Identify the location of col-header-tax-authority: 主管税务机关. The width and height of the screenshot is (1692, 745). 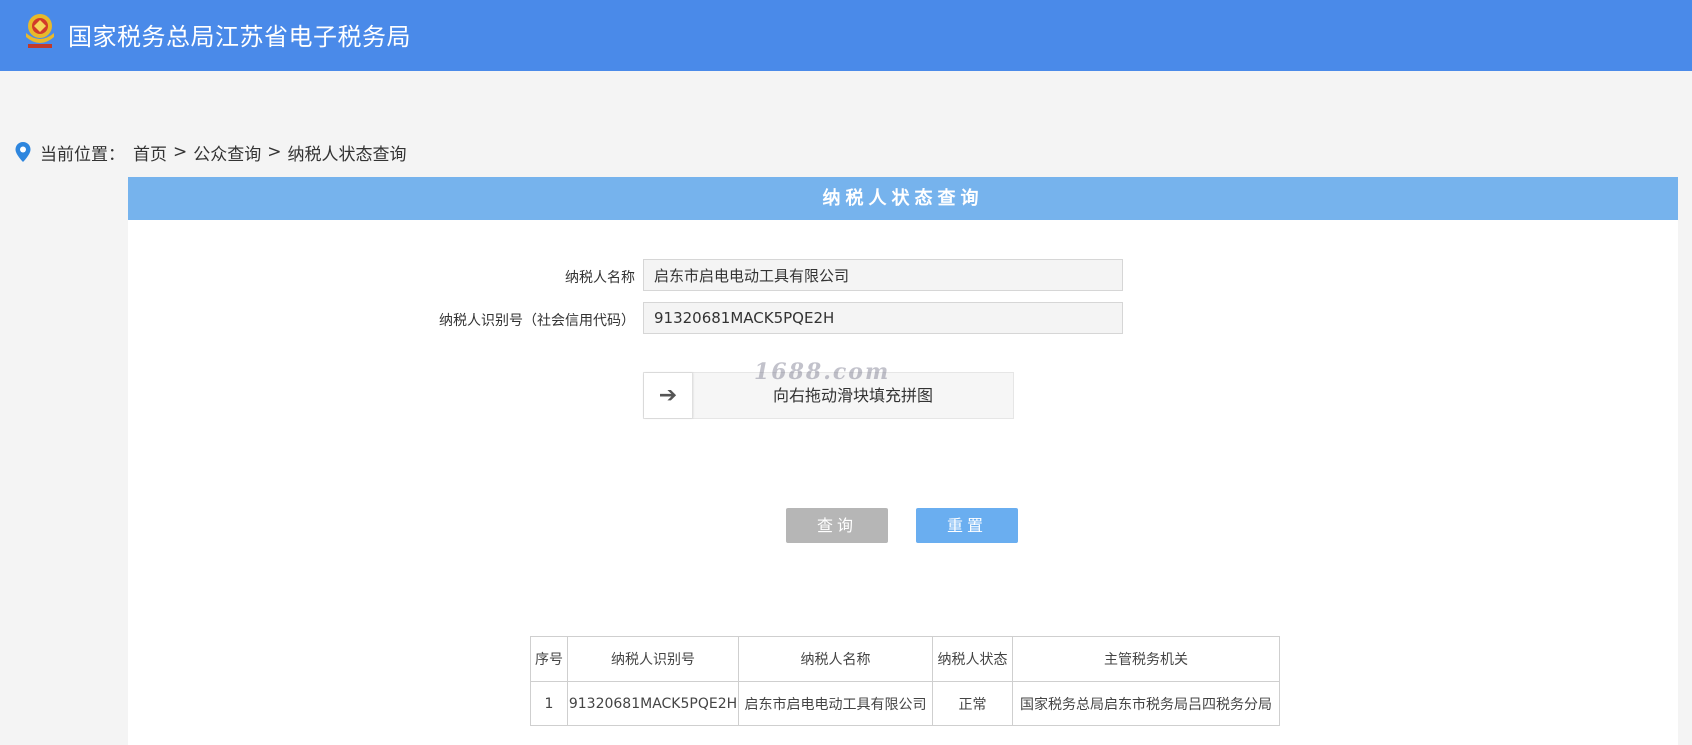
(1146, 659).